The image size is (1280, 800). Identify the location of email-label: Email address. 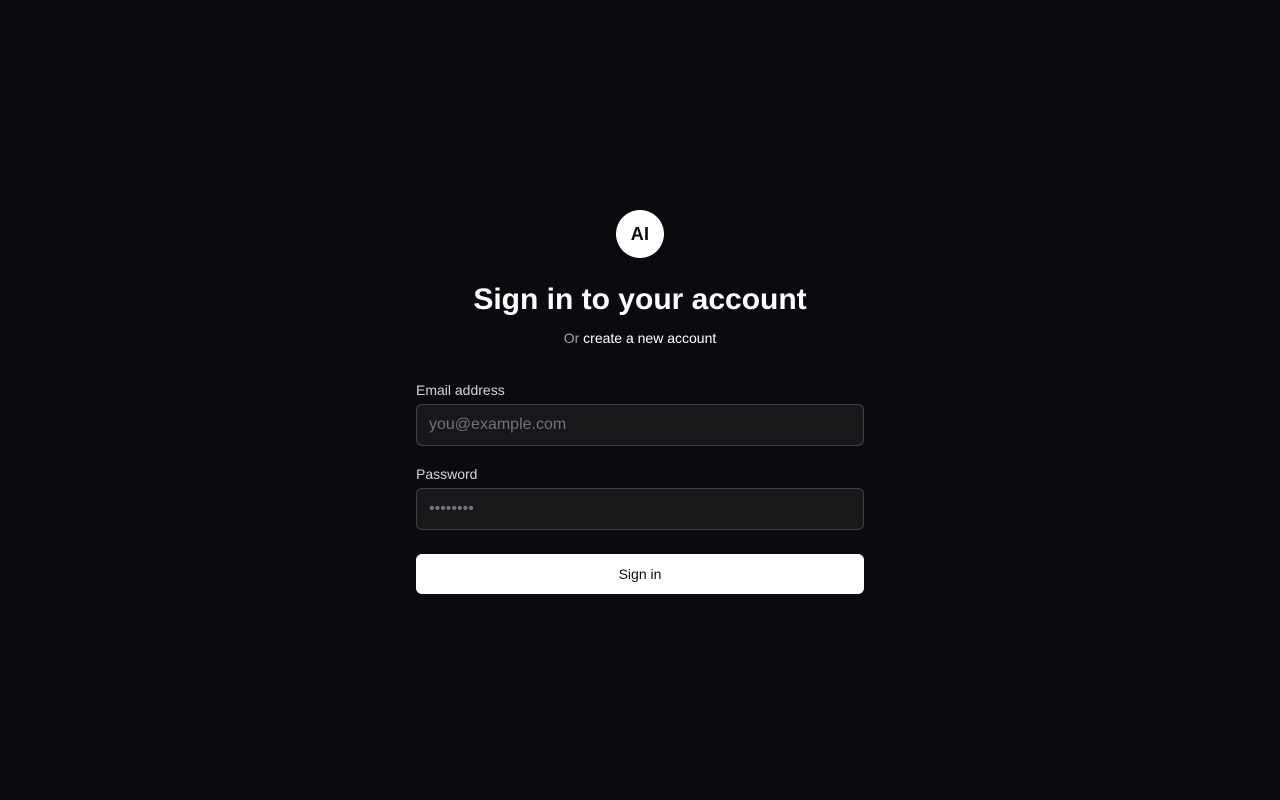
(460, 390).